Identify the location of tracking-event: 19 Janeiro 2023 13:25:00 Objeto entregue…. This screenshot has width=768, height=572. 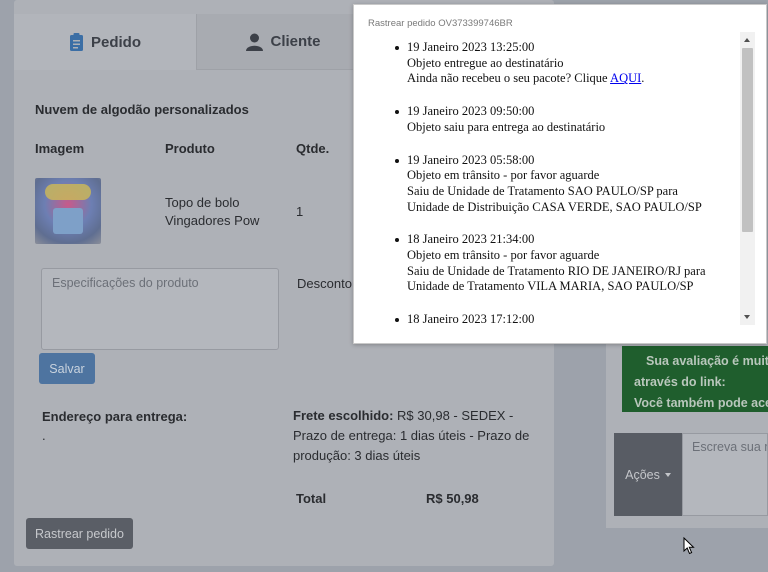
(562, 63).